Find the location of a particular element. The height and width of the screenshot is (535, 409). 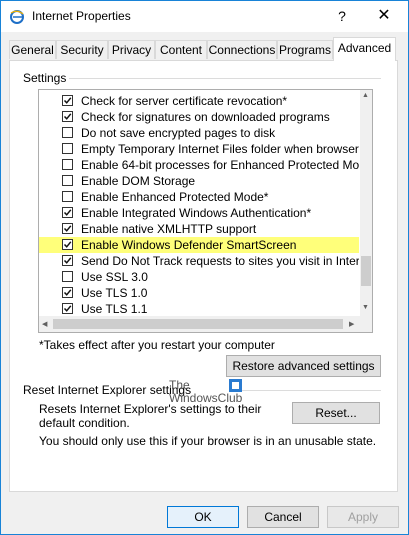

settings-row: Enable Windows Defender SmartScreen is located at coordinates (199, 245).